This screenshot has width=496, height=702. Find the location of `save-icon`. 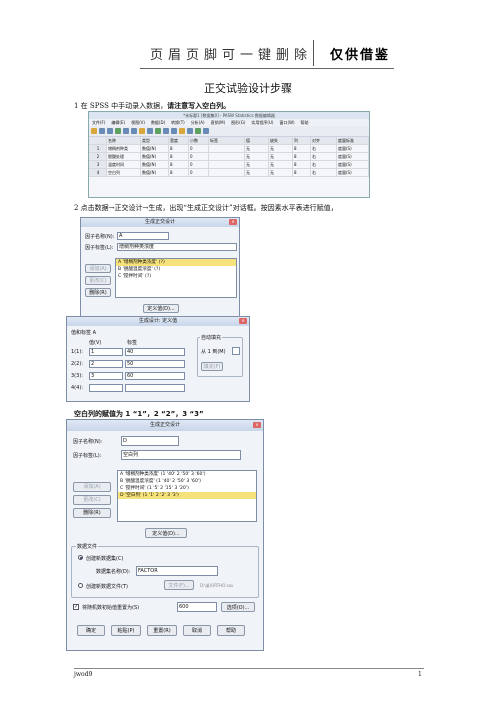

save-icon is located at coordinates (102, 131).